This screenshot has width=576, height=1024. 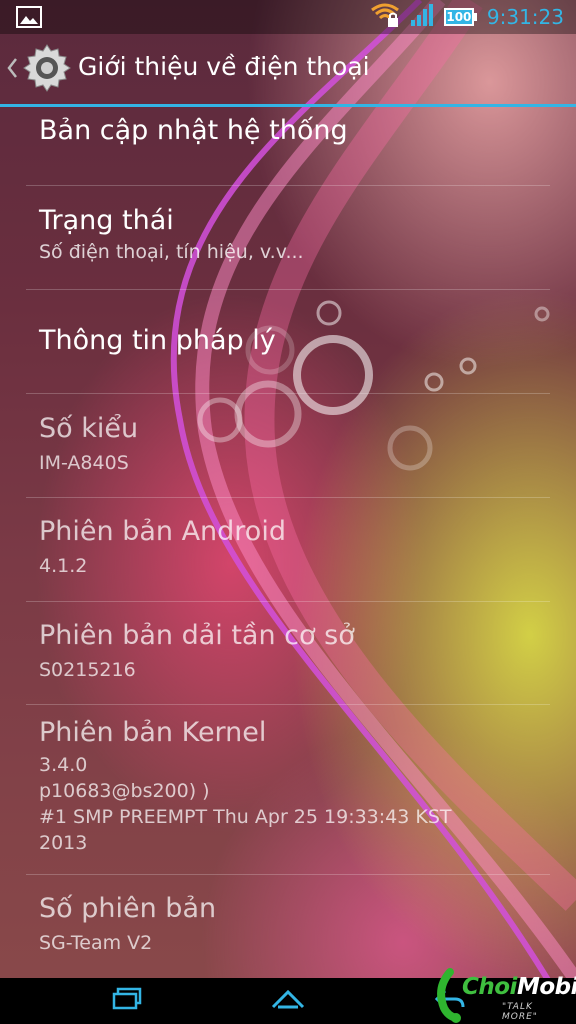 I want to click on home-button, so click(x=288, y=1001).